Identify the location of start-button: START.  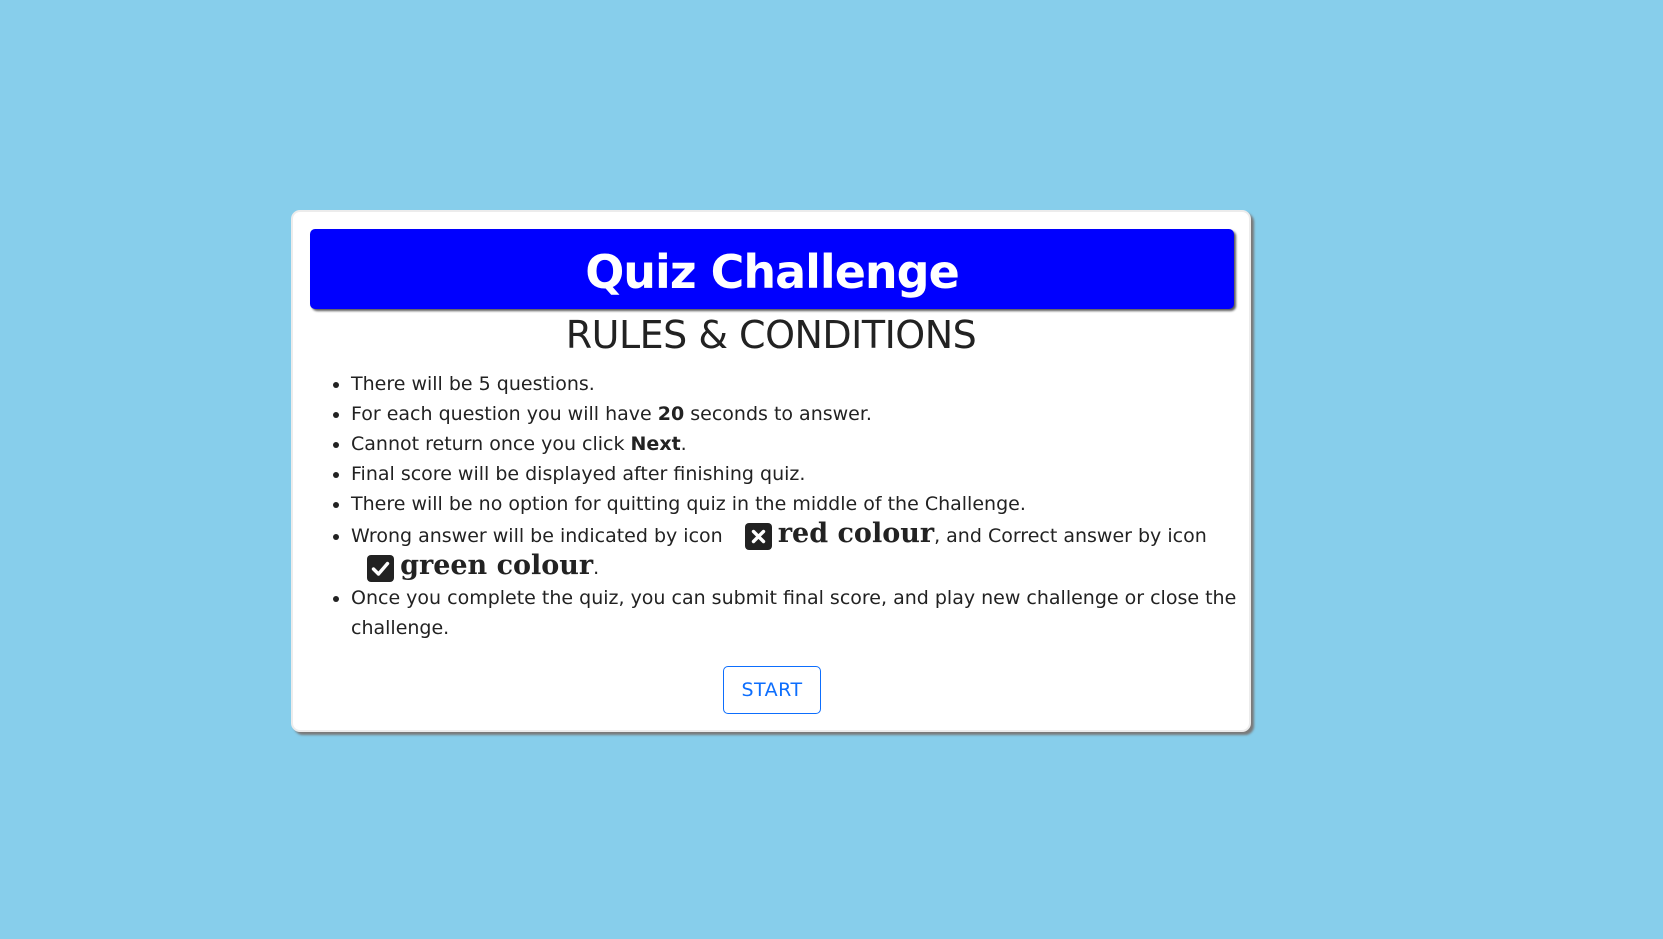
(772, 690).